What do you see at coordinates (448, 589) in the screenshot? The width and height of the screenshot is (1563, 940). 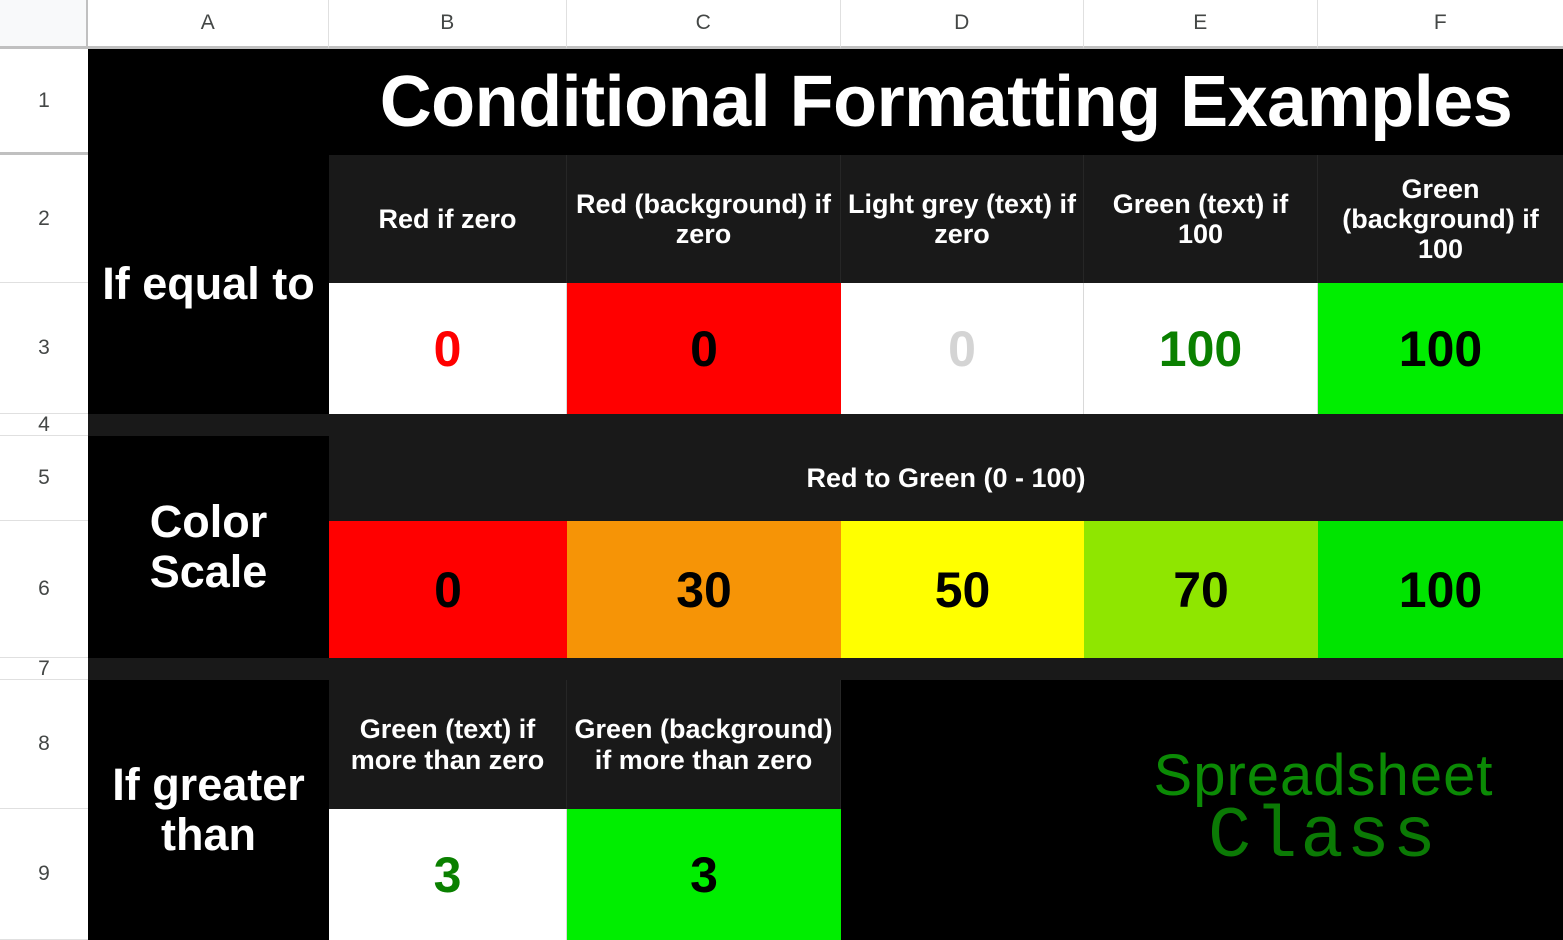 I see `cell-b6-value: 0` at bounding box center [448, 589].